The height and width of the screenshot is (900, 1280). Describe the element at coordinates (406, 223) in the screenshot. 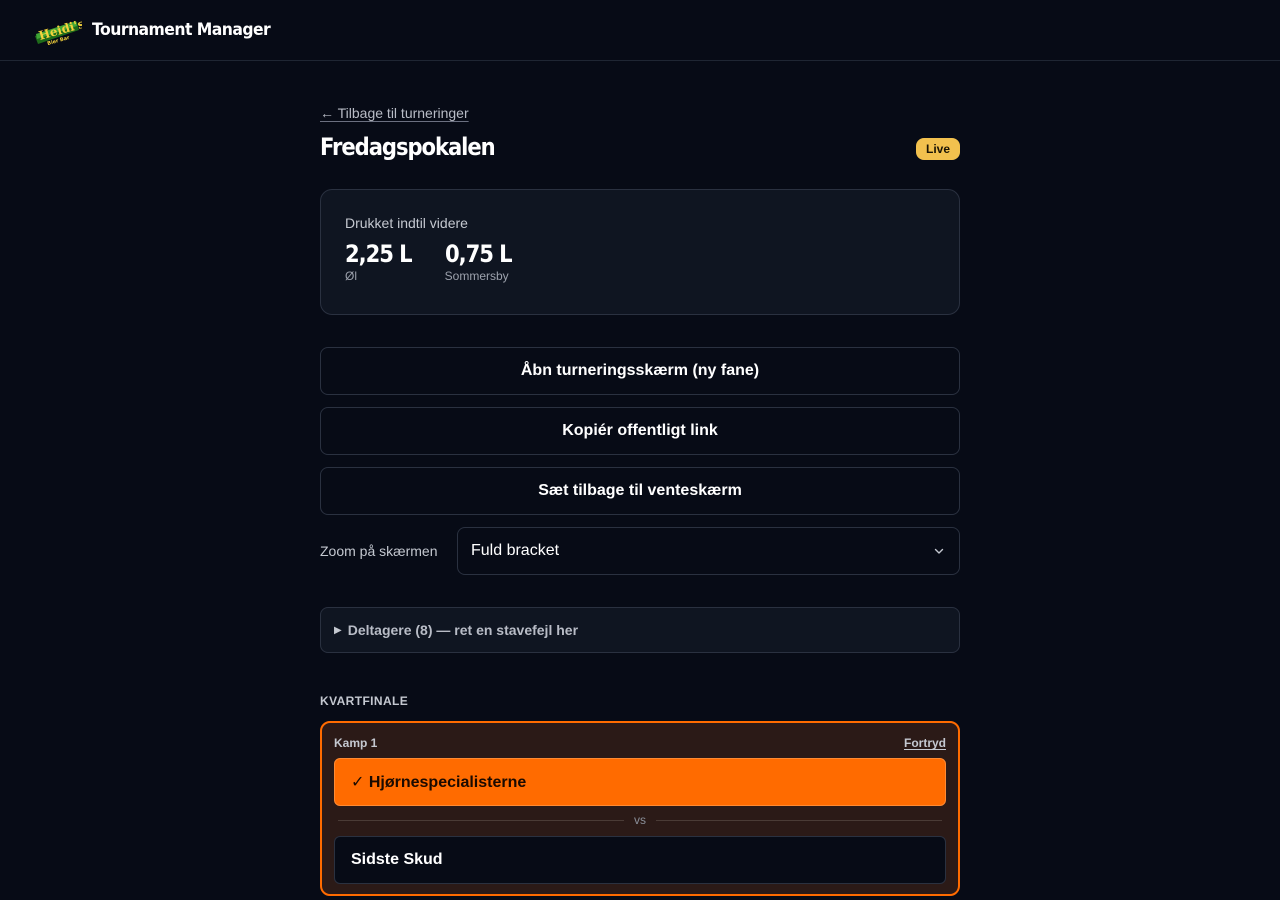

I see `consumption-label: Drukket indtil videre` at that location.